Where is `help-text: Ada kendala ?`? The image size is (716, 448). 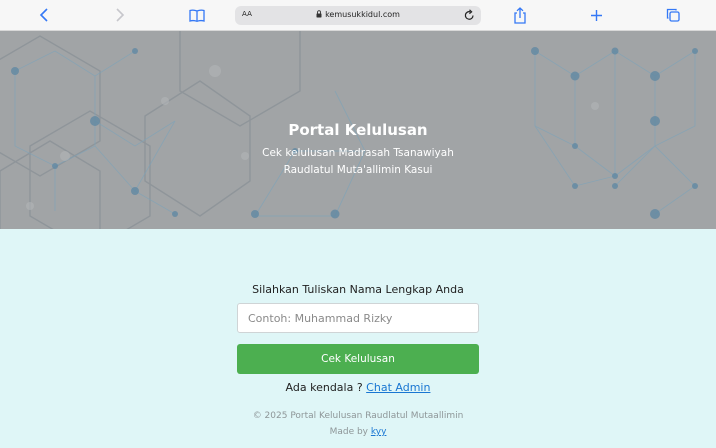 help-text: Ada kendala ? is located at coordinates (326, 387).